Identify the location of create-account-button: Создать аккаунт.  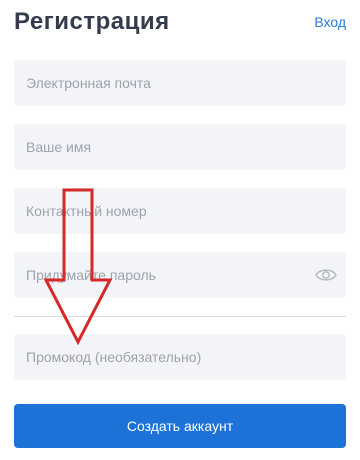
(180, 426).